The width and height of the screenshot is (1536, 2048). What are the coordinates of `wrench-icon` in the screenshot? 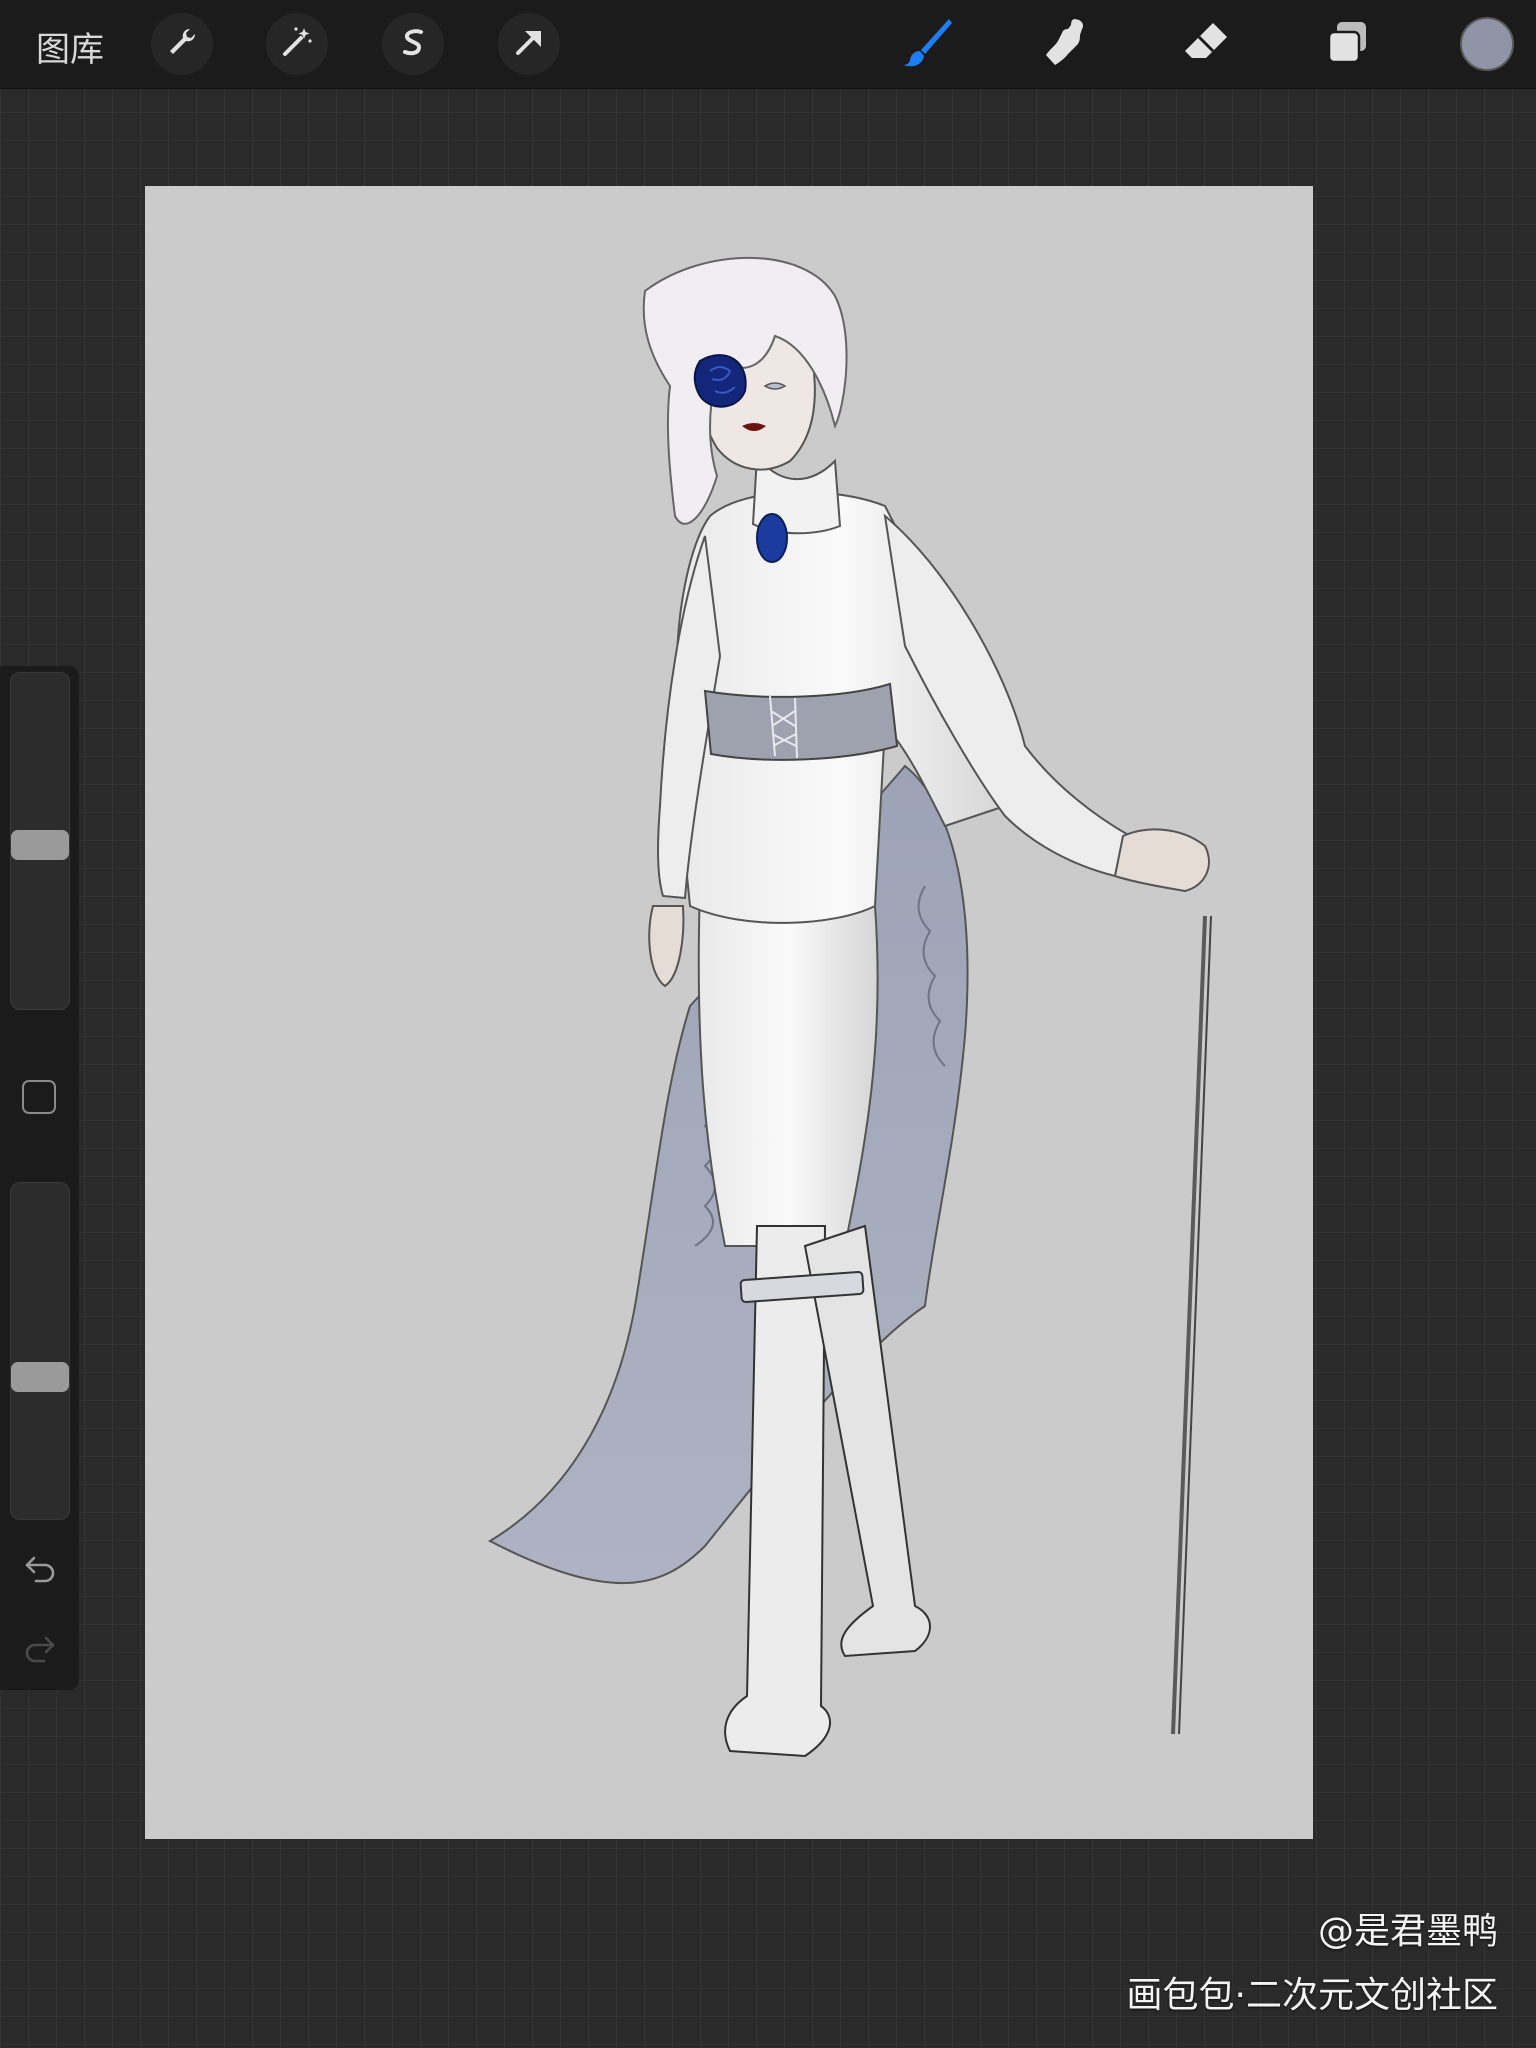 It's located at (182, 44).